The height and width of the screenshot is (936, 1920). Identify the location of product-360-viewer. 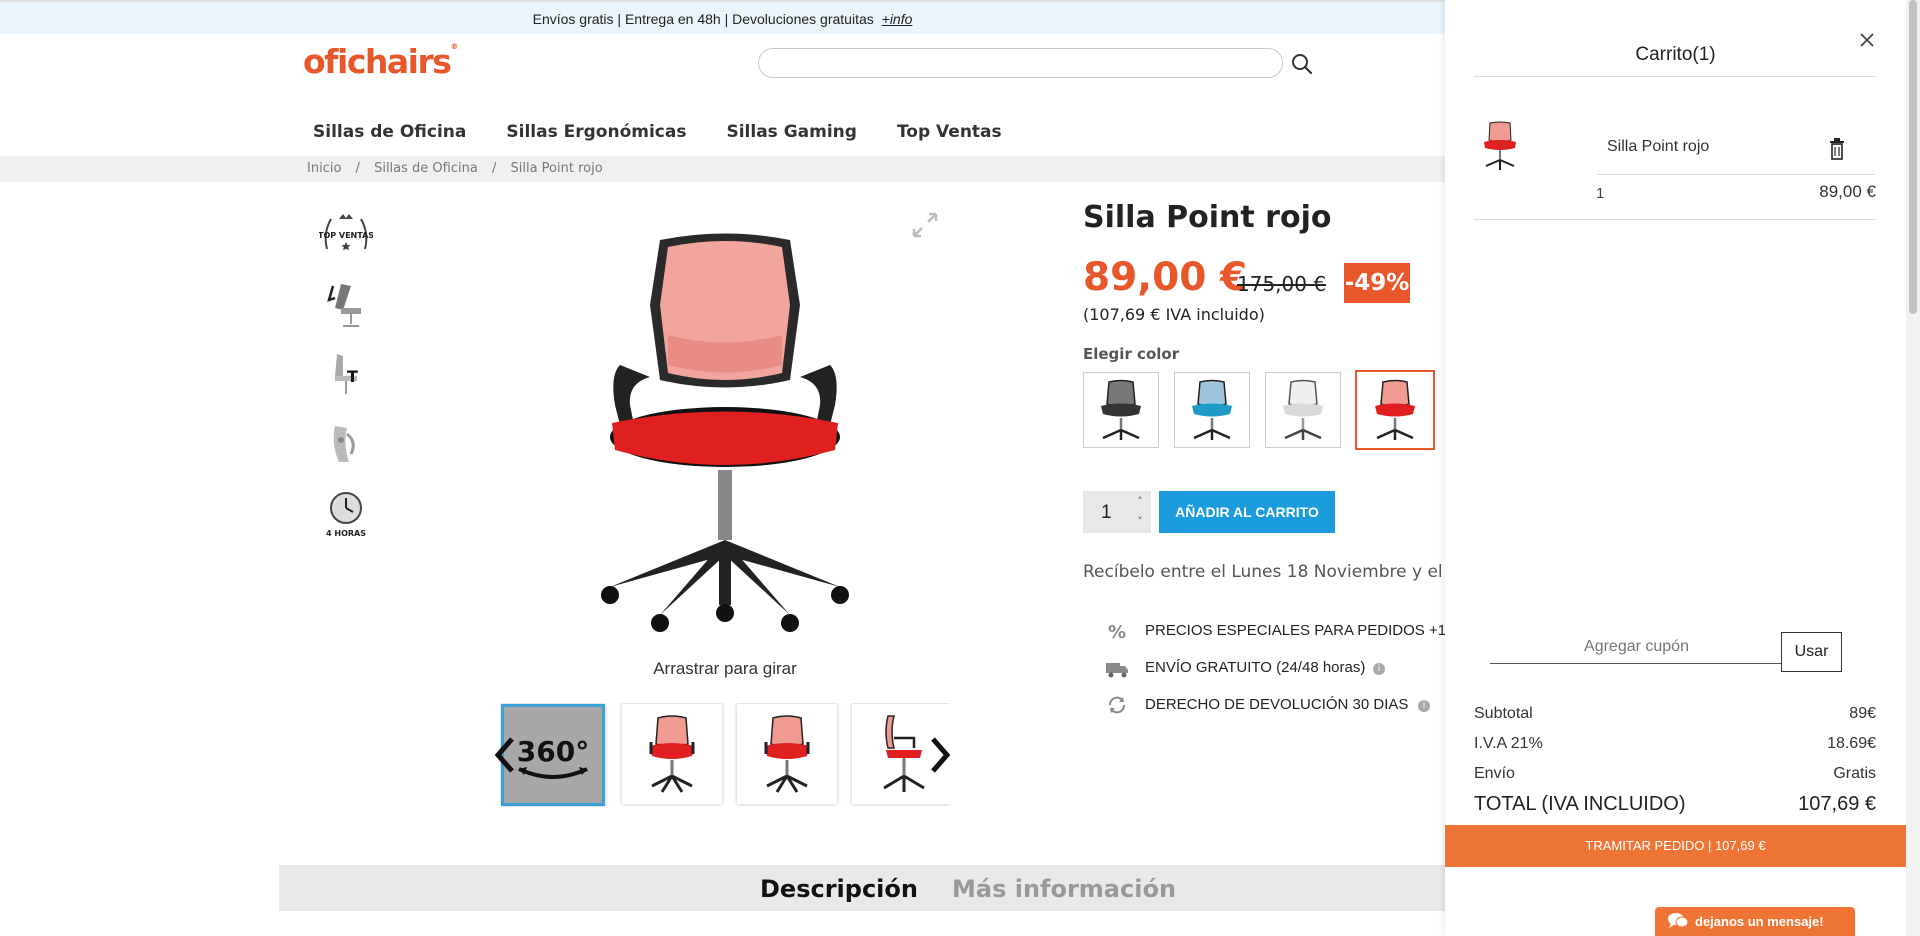
(725, 425).